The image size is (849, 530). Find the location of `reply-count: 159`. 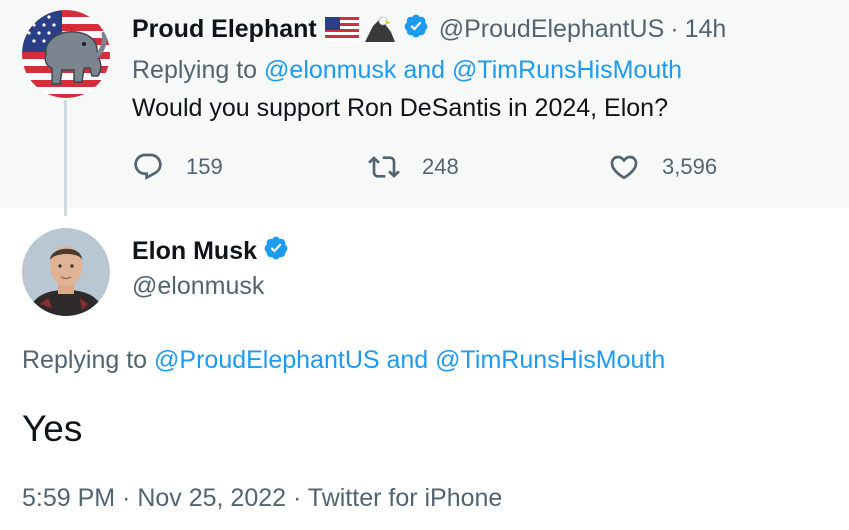

reply-count: 159 is located at coordinates (204, 166).